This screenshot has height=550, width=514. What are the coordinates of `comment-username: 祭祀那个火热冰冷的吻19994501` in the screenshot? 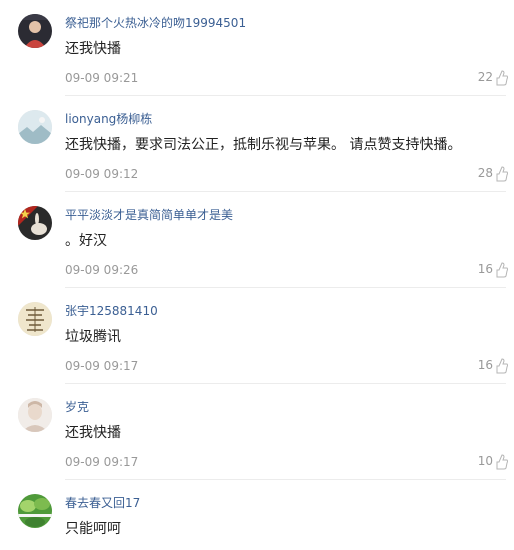 It's located at (155, 23).